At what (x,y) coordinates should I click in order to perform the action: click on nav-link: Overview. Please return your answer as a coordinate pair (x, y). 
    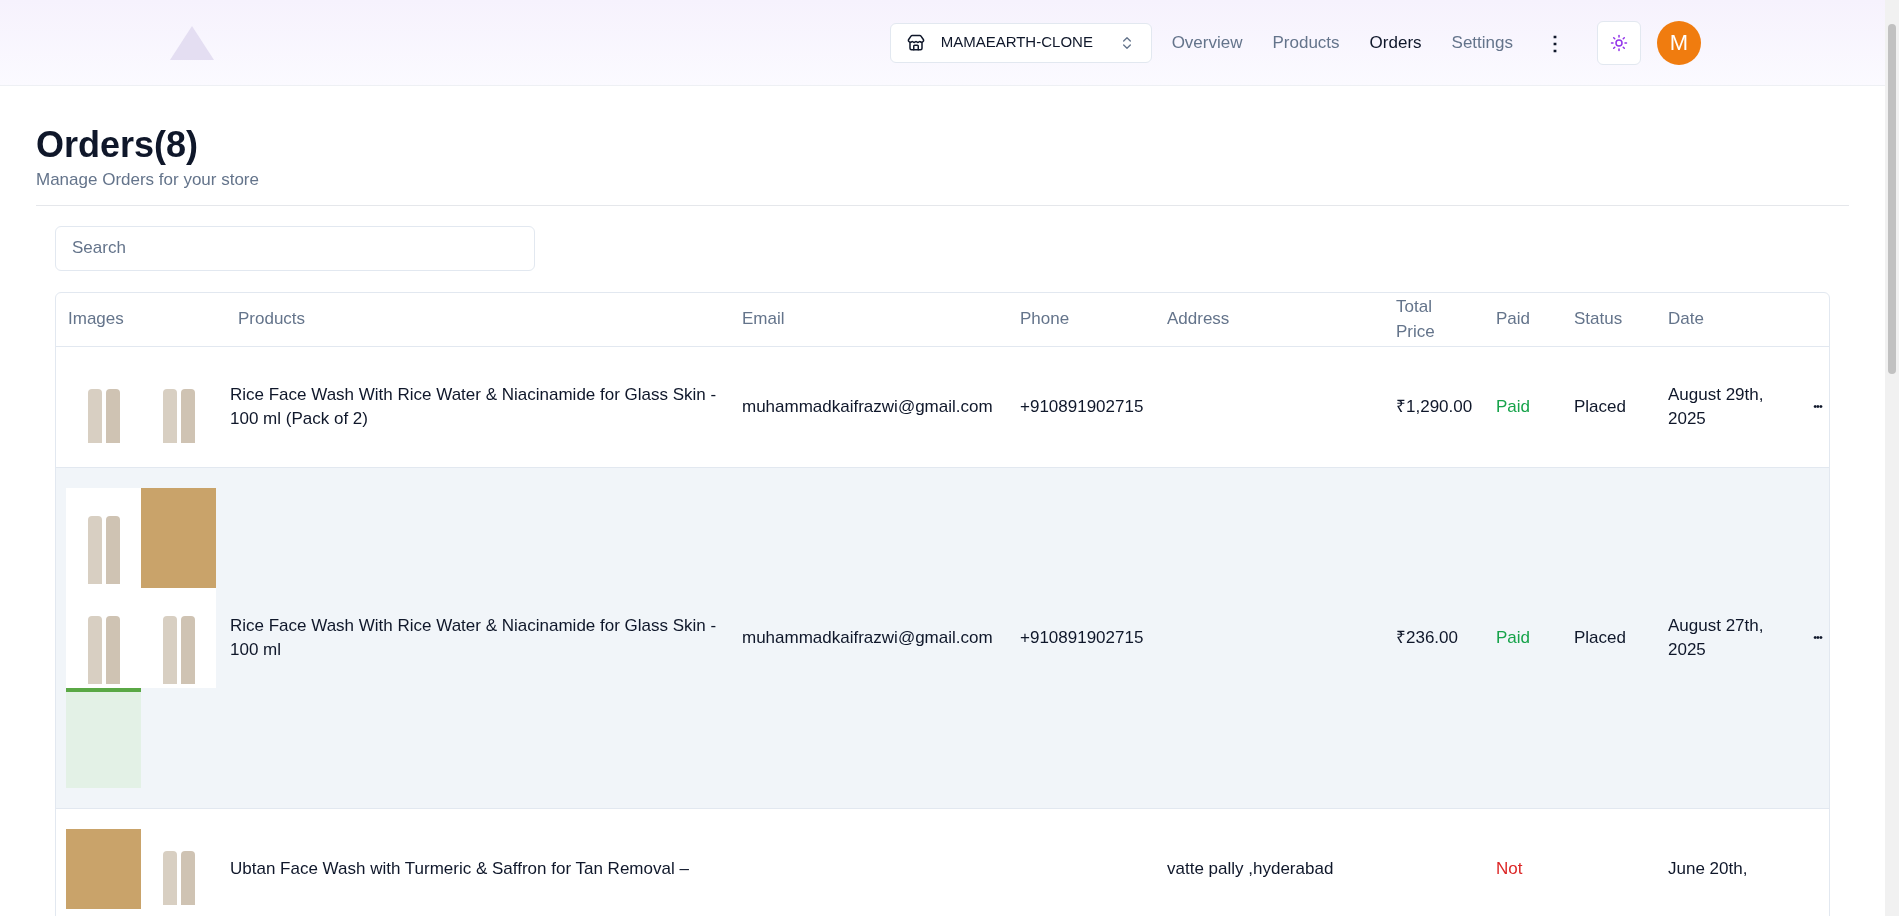
    Looking at the image, I should click on (1207, 42).